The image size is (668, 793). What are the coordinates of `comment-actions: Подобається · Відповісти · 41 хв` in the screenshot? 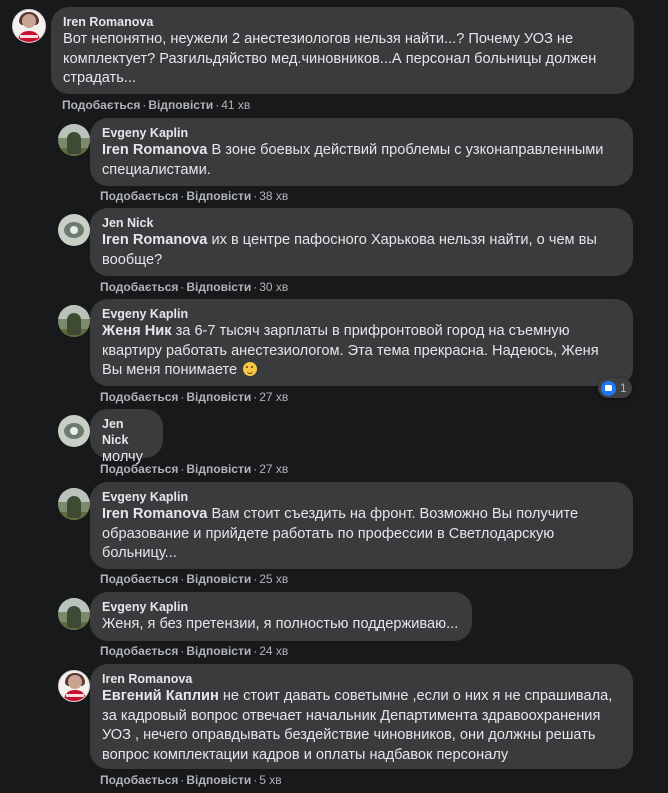 It's located at (156, 105).